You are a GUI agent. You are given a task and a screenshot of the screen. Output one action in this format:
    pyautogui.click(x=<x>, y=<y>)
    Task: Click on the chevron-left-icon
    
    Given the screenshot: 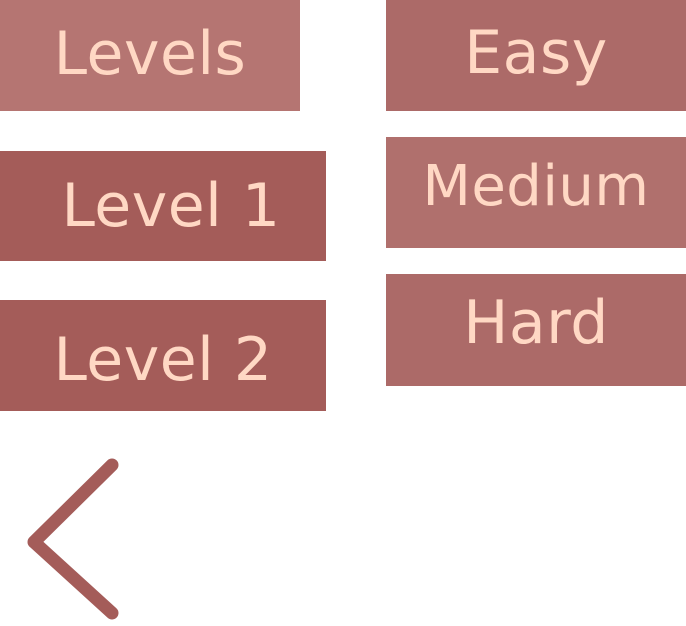 What is the action you would take?
    pyautogui.click(x=73, y=539)
    